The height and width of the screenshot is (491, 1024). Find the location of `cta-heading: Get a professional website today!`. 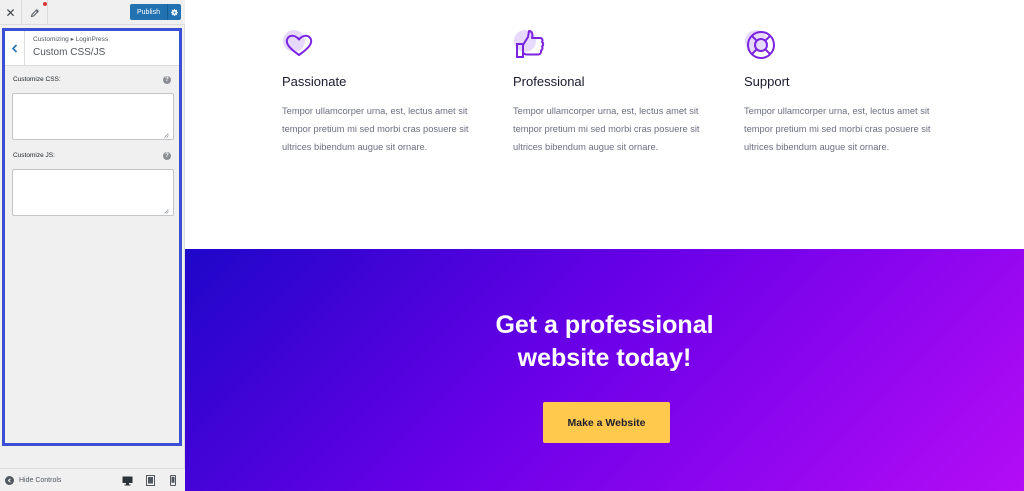

cta-heading: Get a professional website today! is located at coordinates (604, 342).